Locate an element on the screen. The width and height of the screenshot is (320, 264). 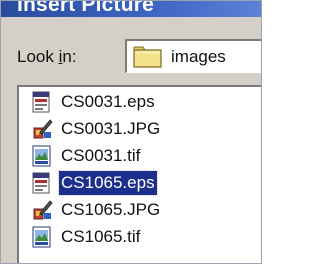
look-in-value: images is located at coordinates (198, 56).